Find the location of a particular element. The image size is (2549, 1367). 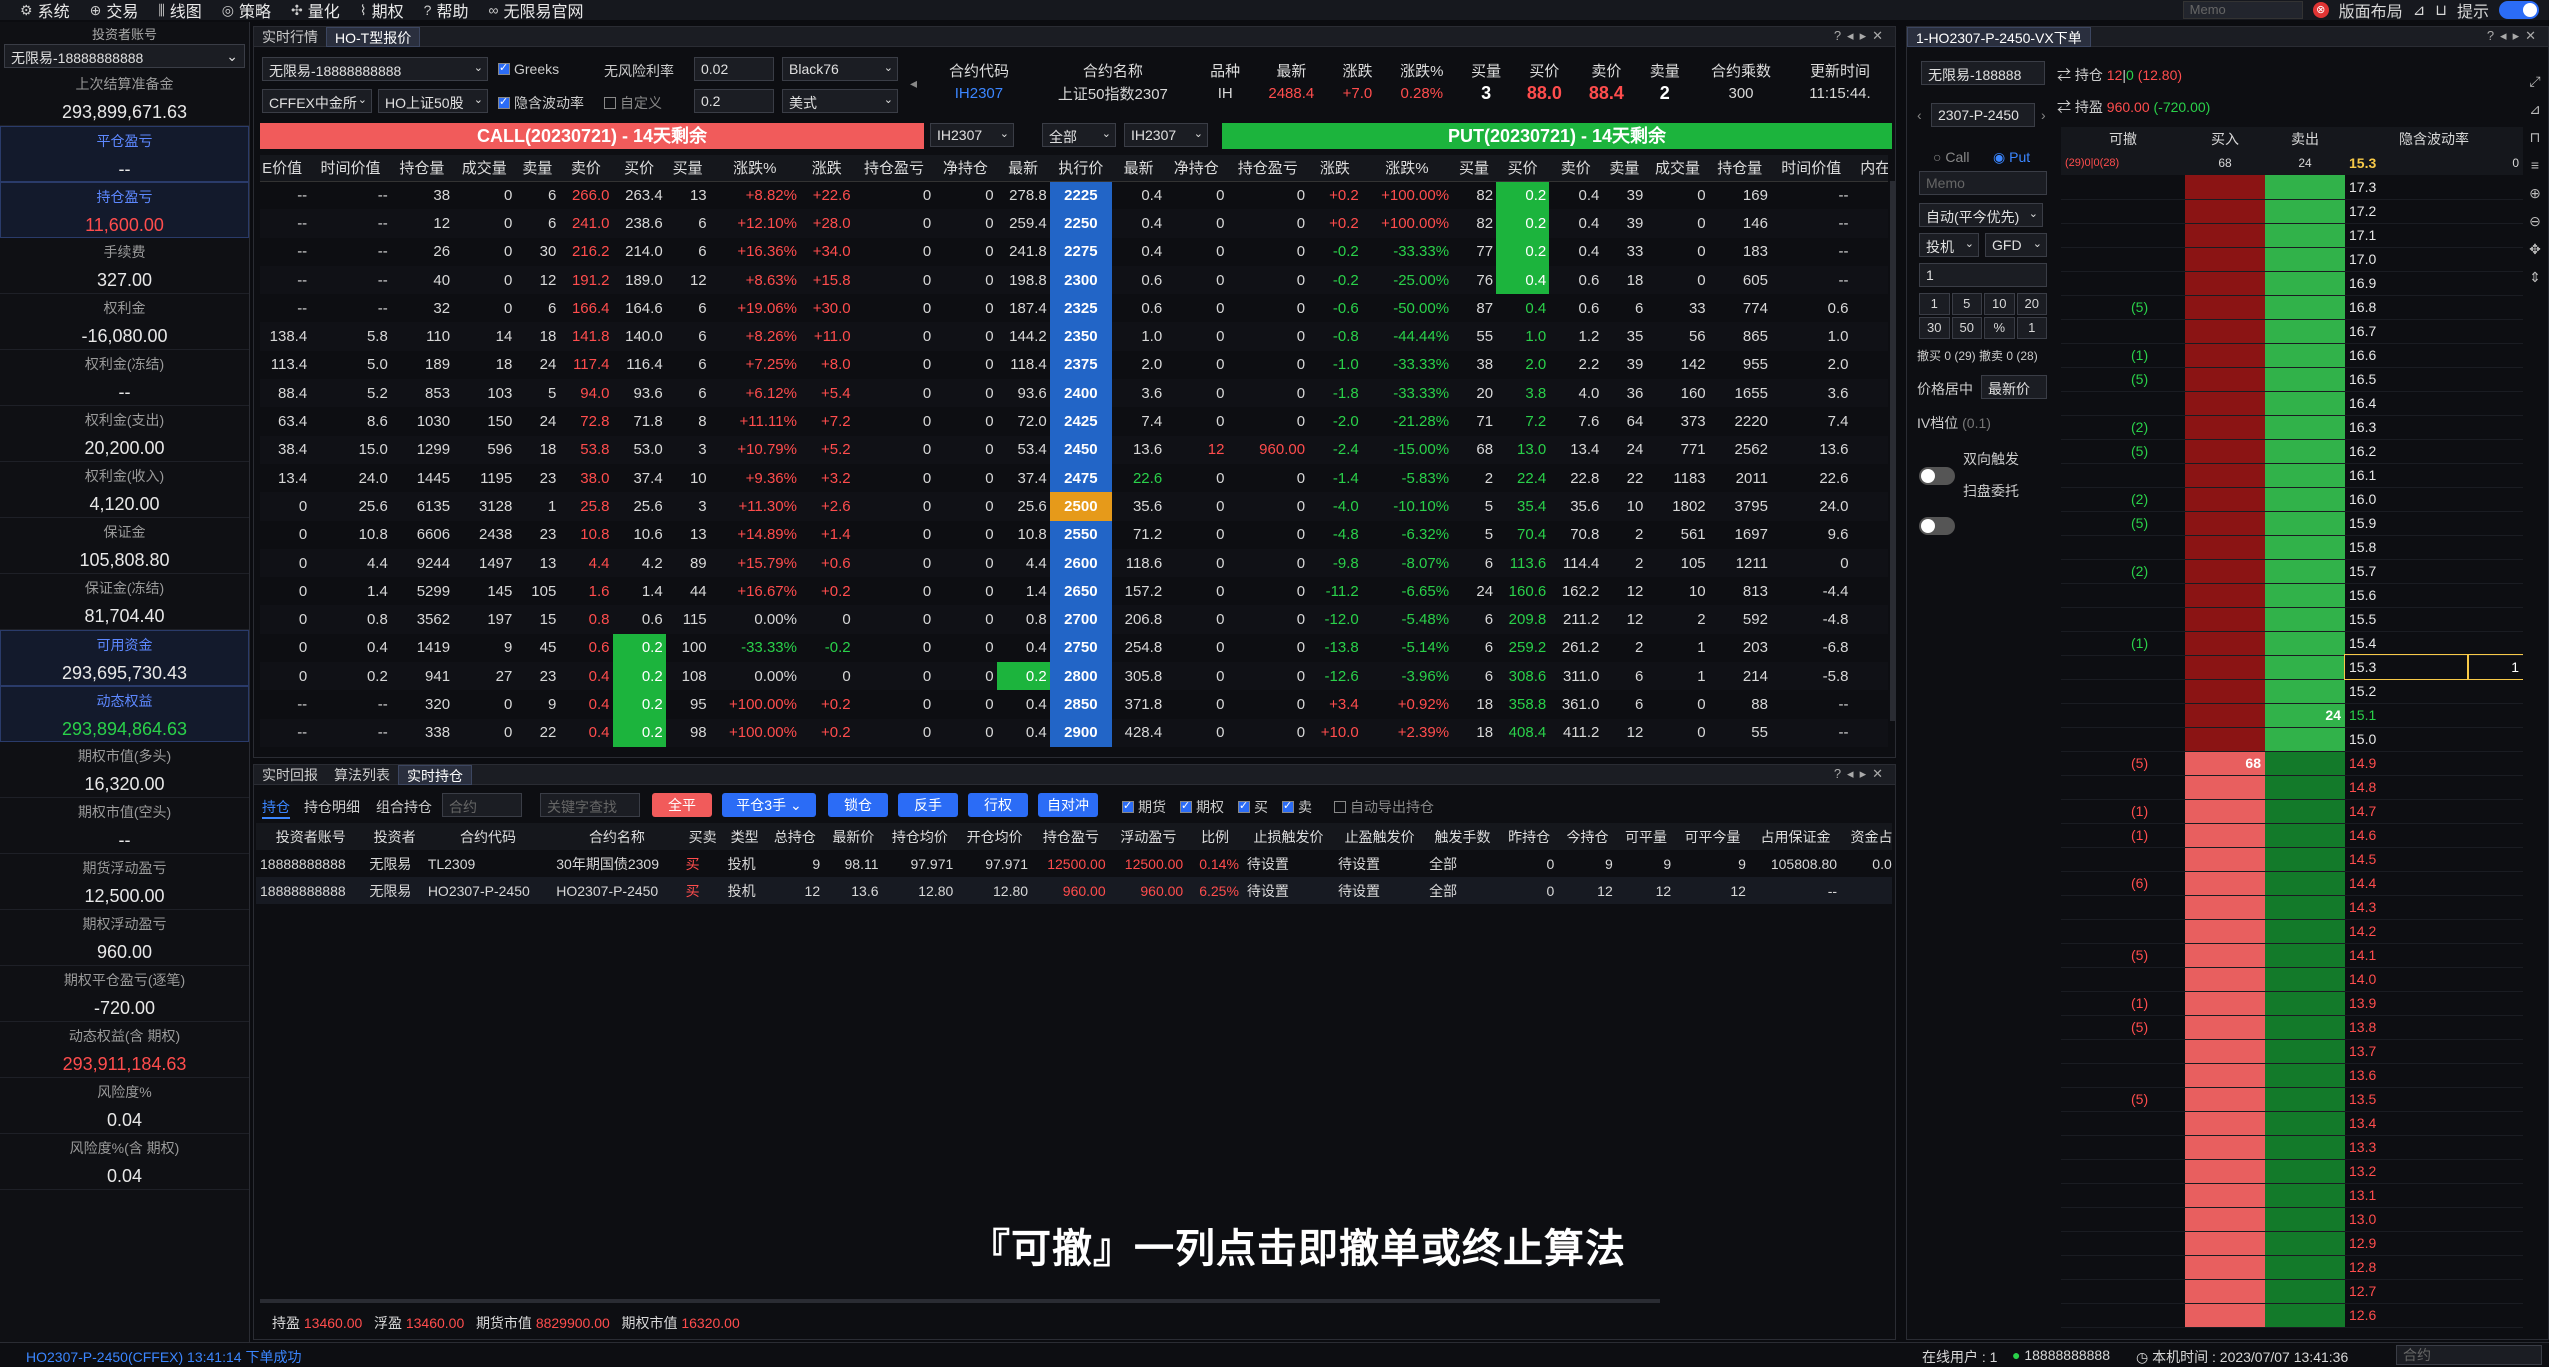

t-quote-cell: 0.4 is located at coordinates (1023, 704).